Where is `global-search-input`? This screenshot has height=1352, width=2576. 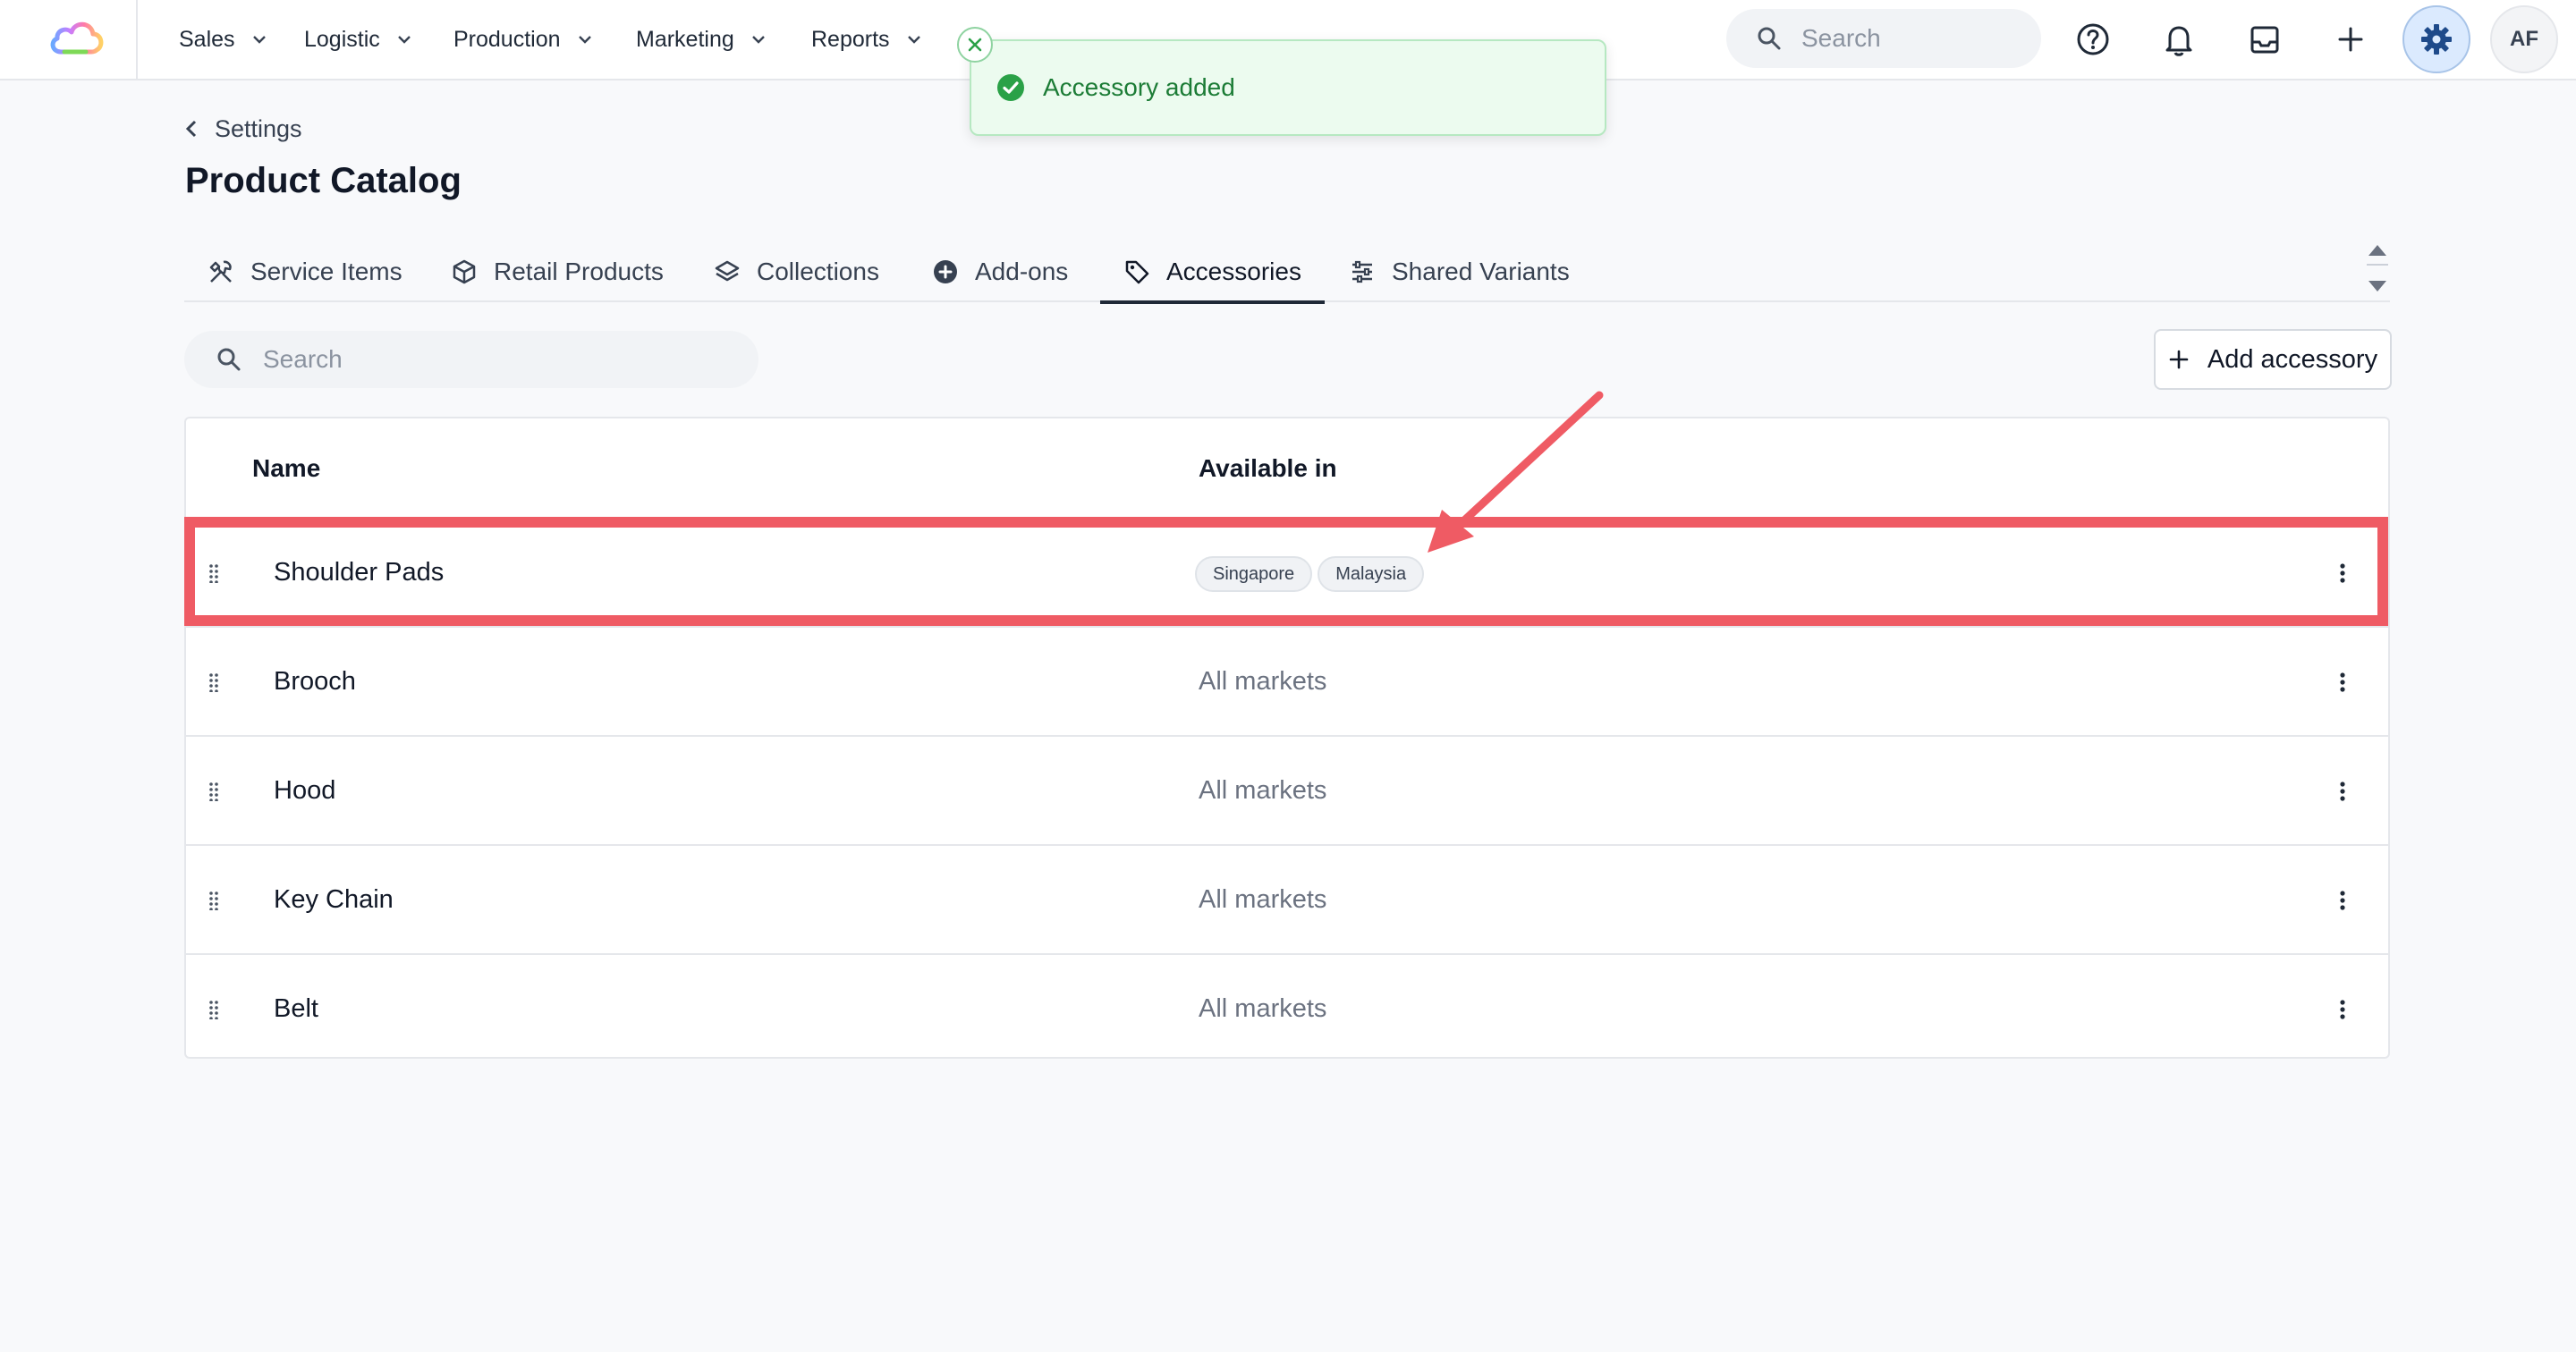 global-search-input is located at coordinates (1908, 38).